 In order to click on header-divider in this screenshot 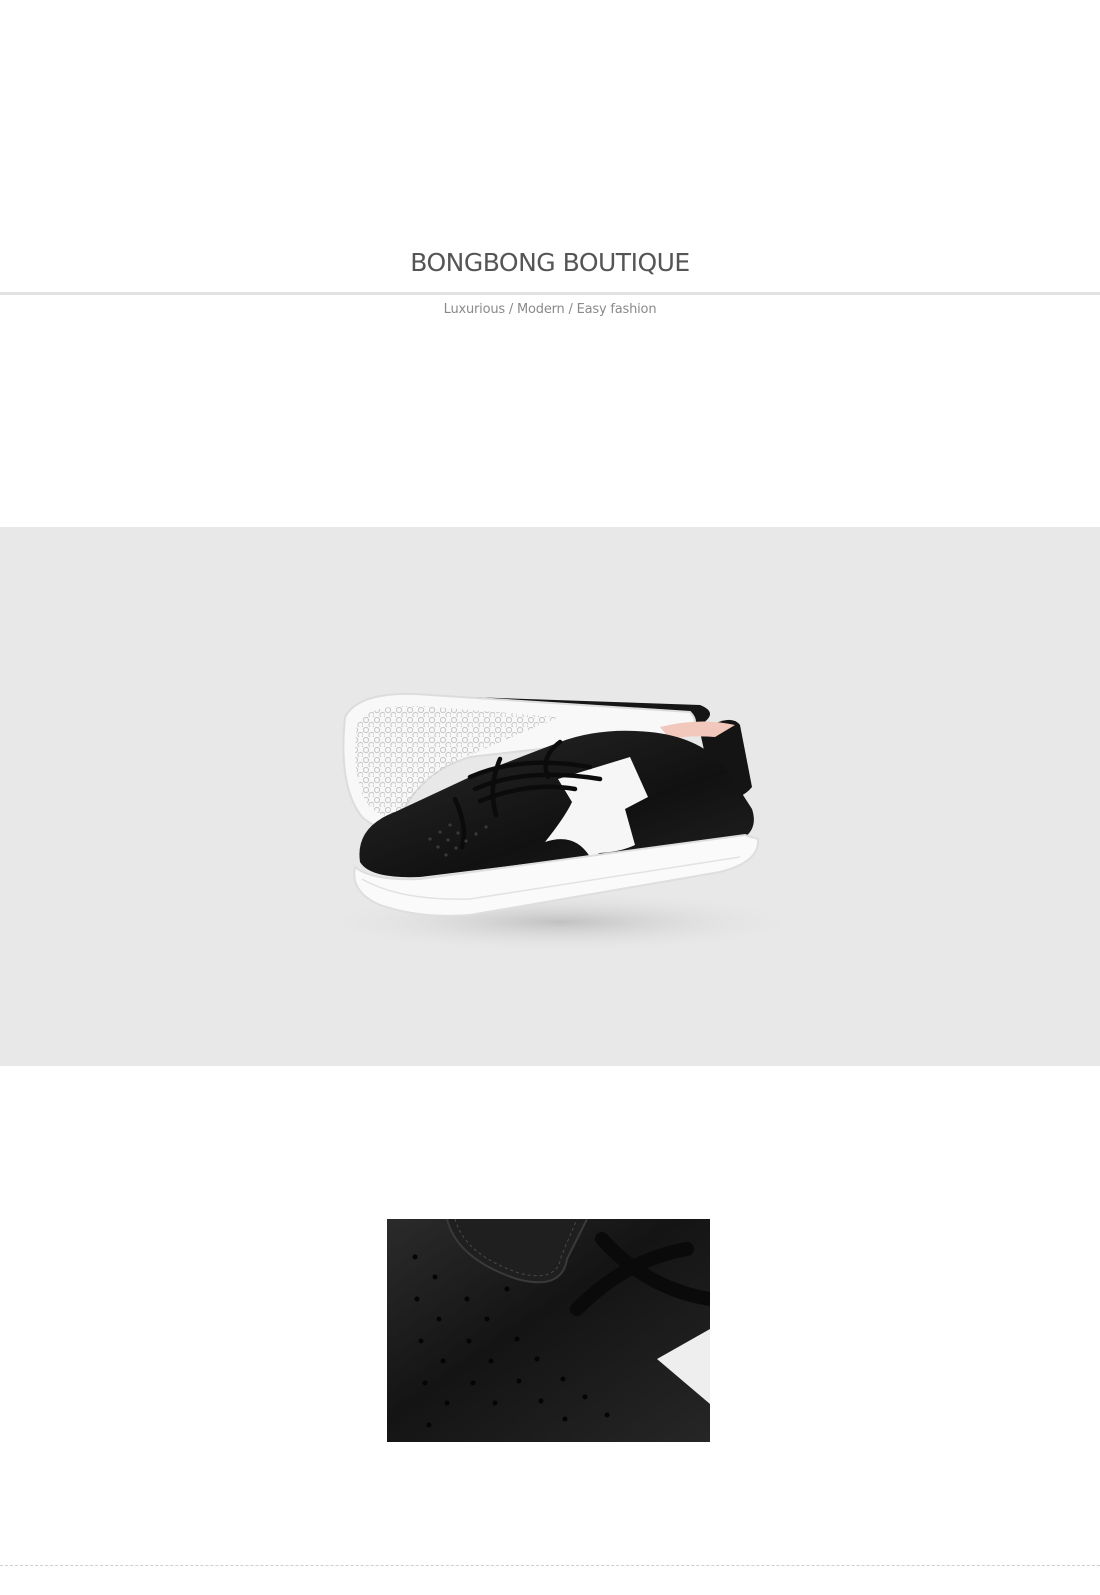, I will do `click(550, 293)`.